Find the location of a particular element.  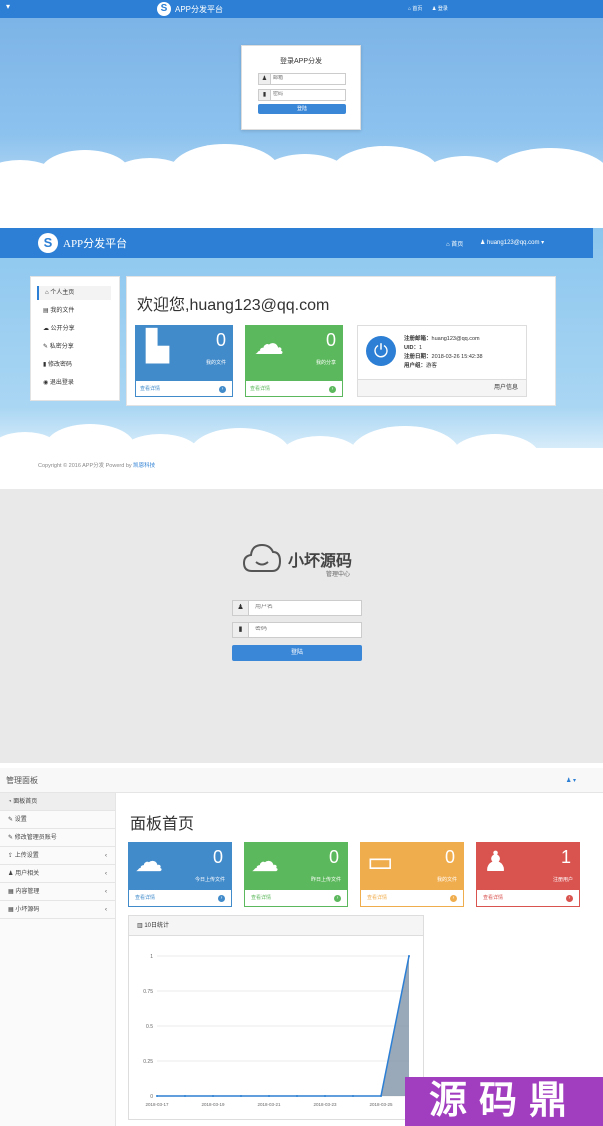

cloud-logo-icon is located at coordinates (262, 558).